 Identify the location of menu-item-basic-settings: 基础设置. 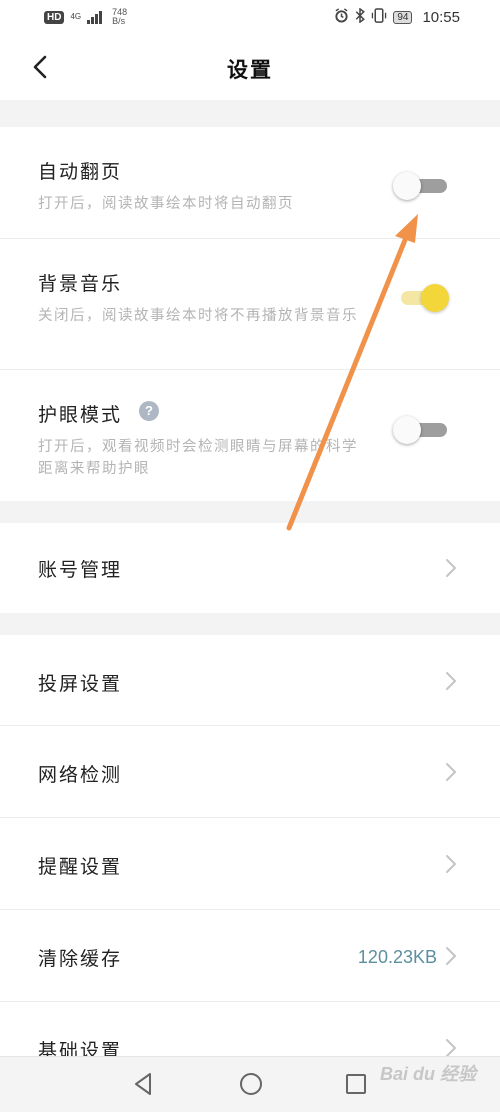
(250, 1029).